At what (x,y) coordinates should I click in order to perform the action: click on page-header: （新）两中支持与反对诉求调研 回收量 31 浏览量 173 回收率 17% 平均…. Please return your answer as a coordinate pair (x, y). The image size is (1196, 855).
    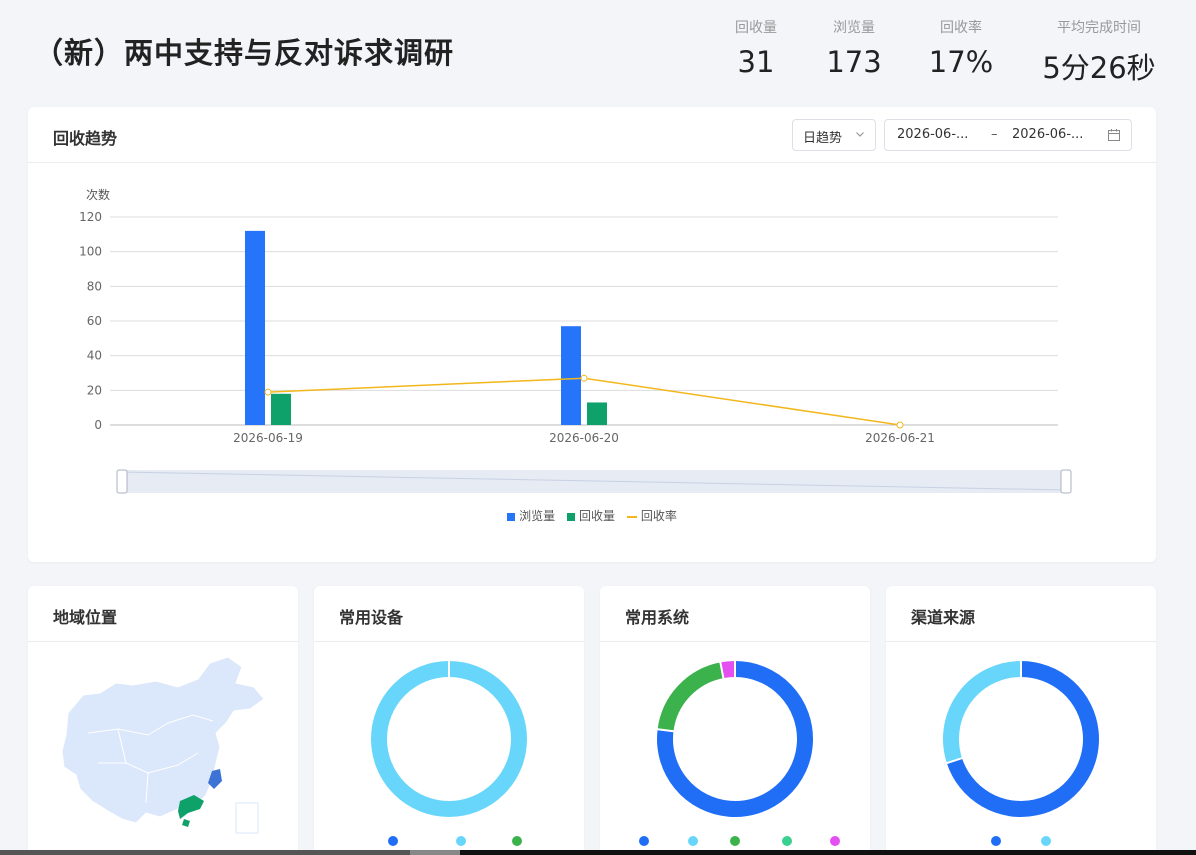
    Looking at the image, I should click on (598, 50).